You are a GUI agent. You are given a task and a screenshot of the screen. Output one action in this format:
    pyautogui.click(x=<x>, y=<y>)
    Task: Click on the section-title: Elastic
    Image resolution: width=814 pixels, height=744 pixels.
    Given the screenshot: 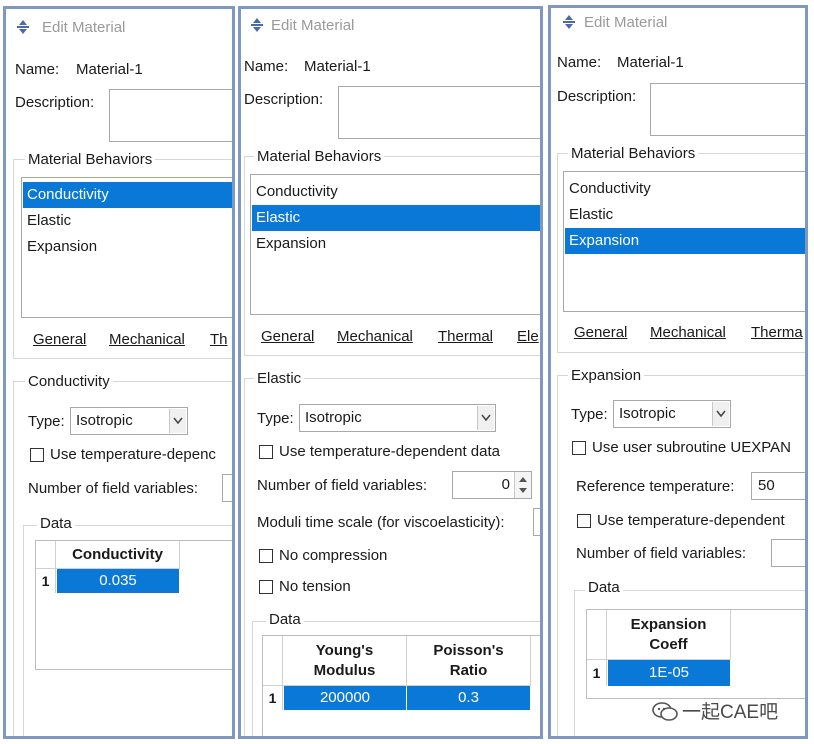 What is the action you would take?
    pyautogui.click(x=279, y=378)
    